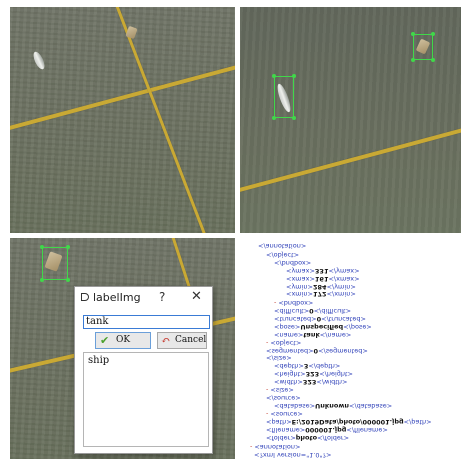  What do you see at coordinates (162, 297) in the screenshot?
I see `help-button: ?` at bounding box center [162, 297].